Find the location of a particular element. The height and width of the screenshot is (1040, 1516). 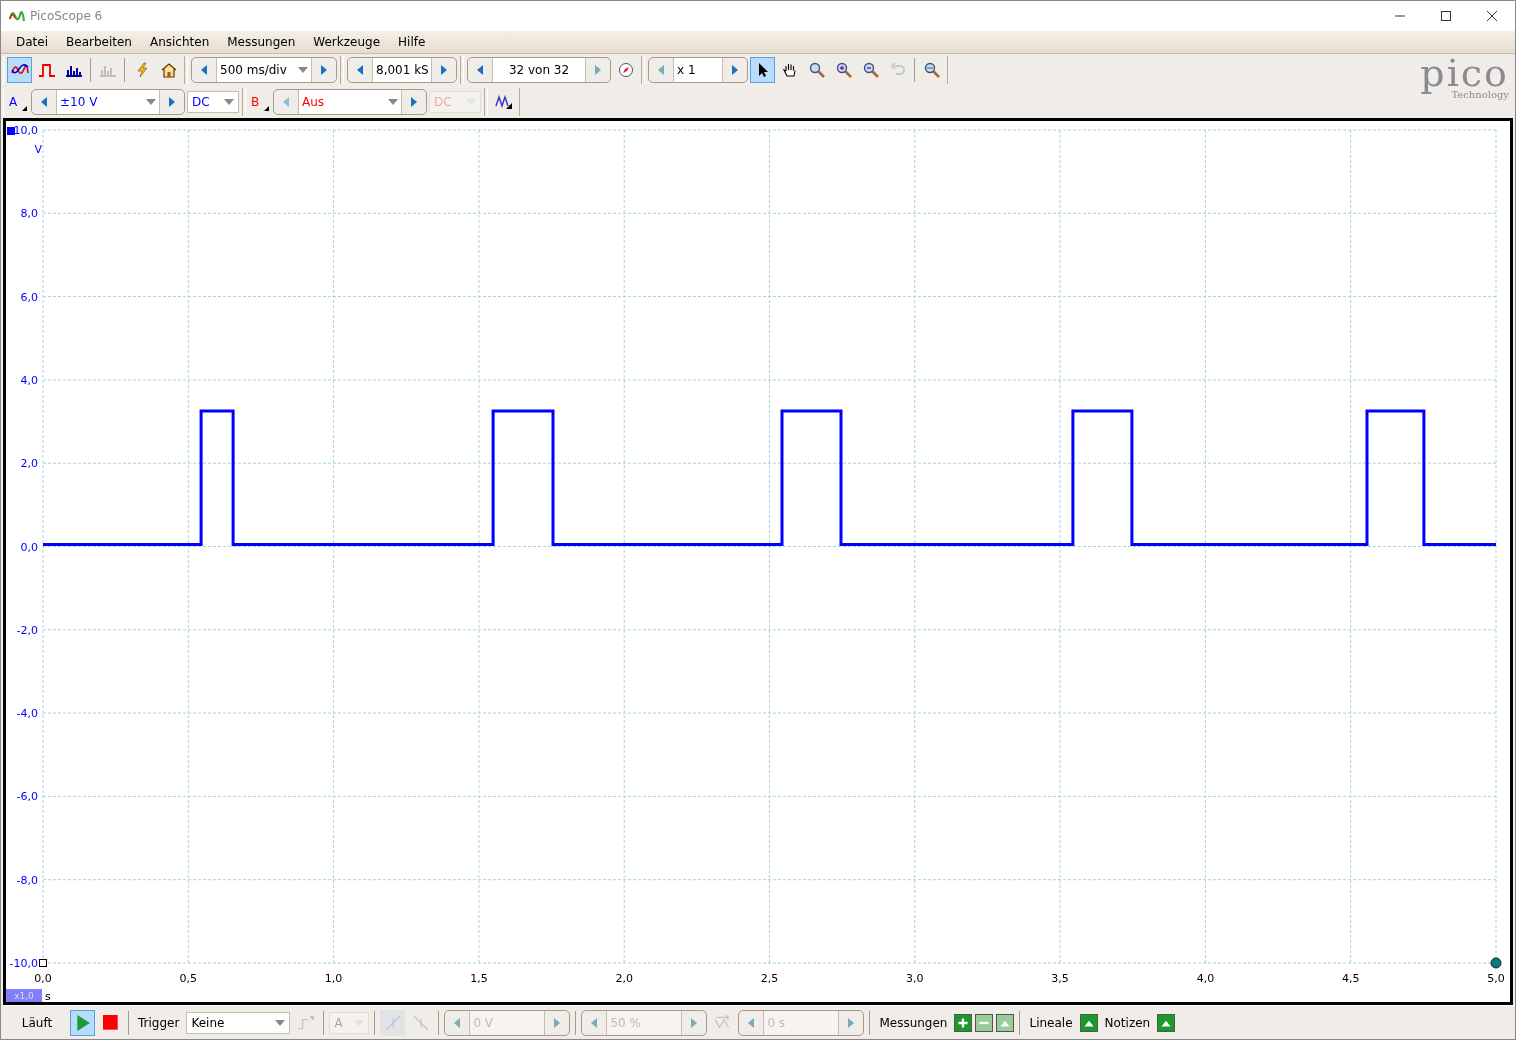

delay-wave-icon is located at coordinates (722, 1022).